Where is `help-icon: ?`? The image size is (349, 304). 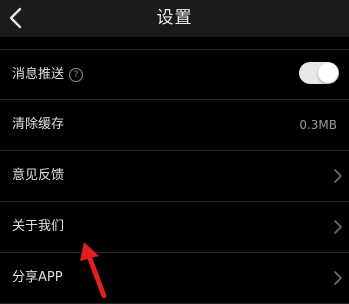
help-icon: ? is located at coordinates (76, 75).